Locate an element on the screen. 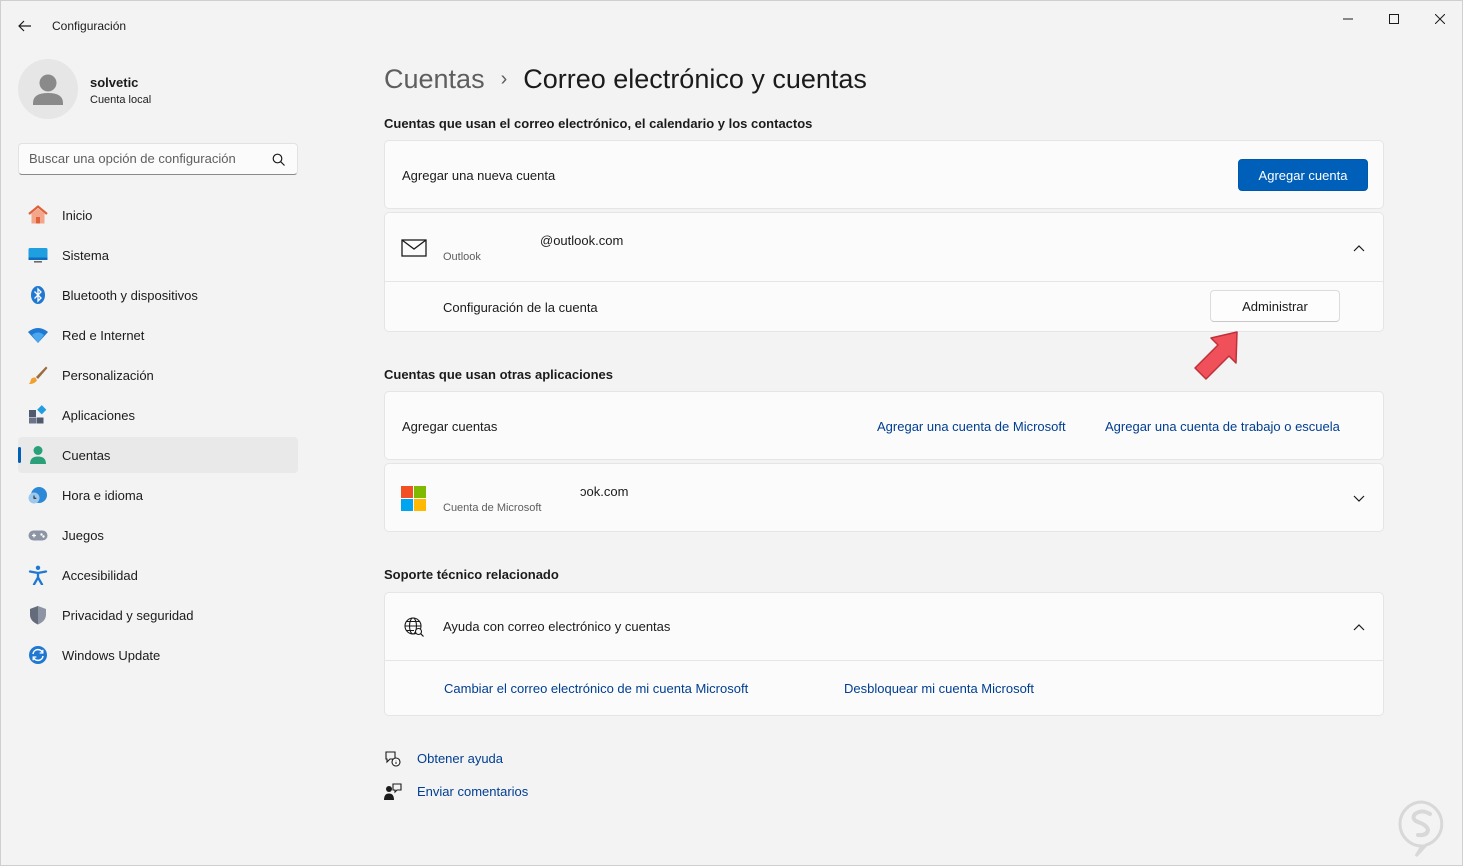 This screenshot has width=1463, height=866. sidebar-item-label: Red e Internet is located at coordinates (103, 335).